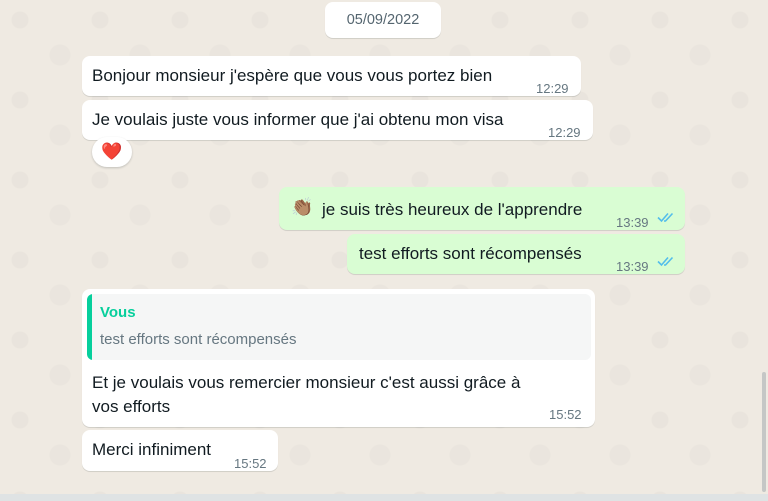  What do you see at coordinates (89, 327) in the screenshot?
I see `quote-accent-bar` at bounding box center [89, 327].